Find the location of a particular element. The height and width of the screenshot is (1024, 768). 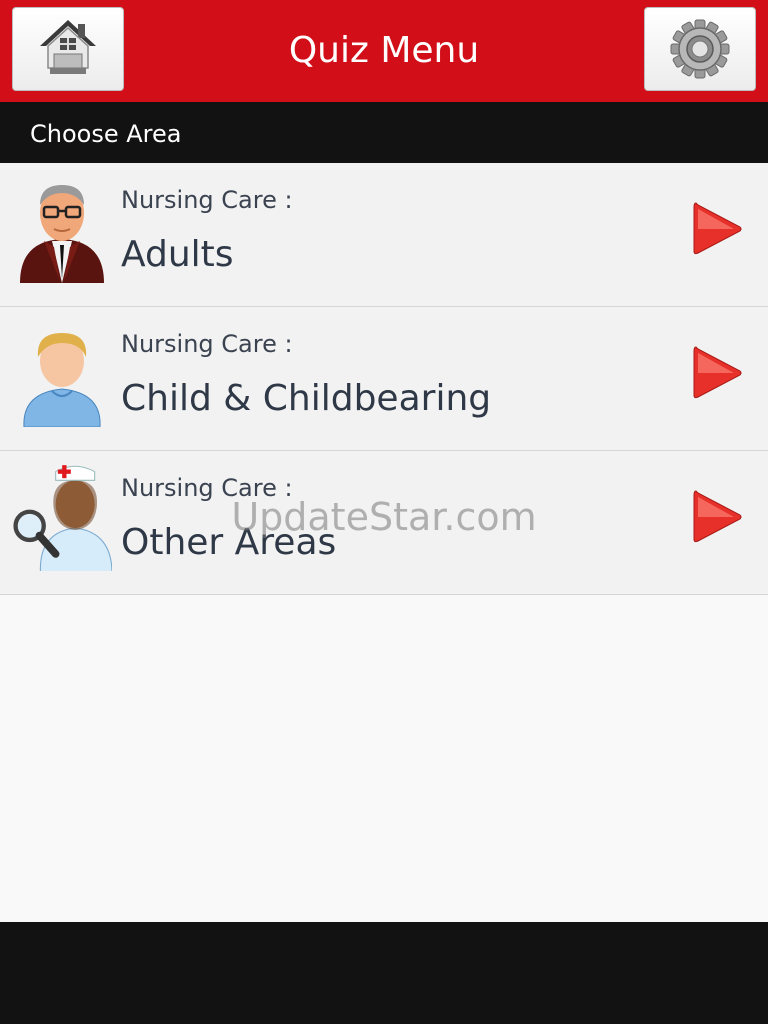

footer-bar is located at coordinates (384, 973).